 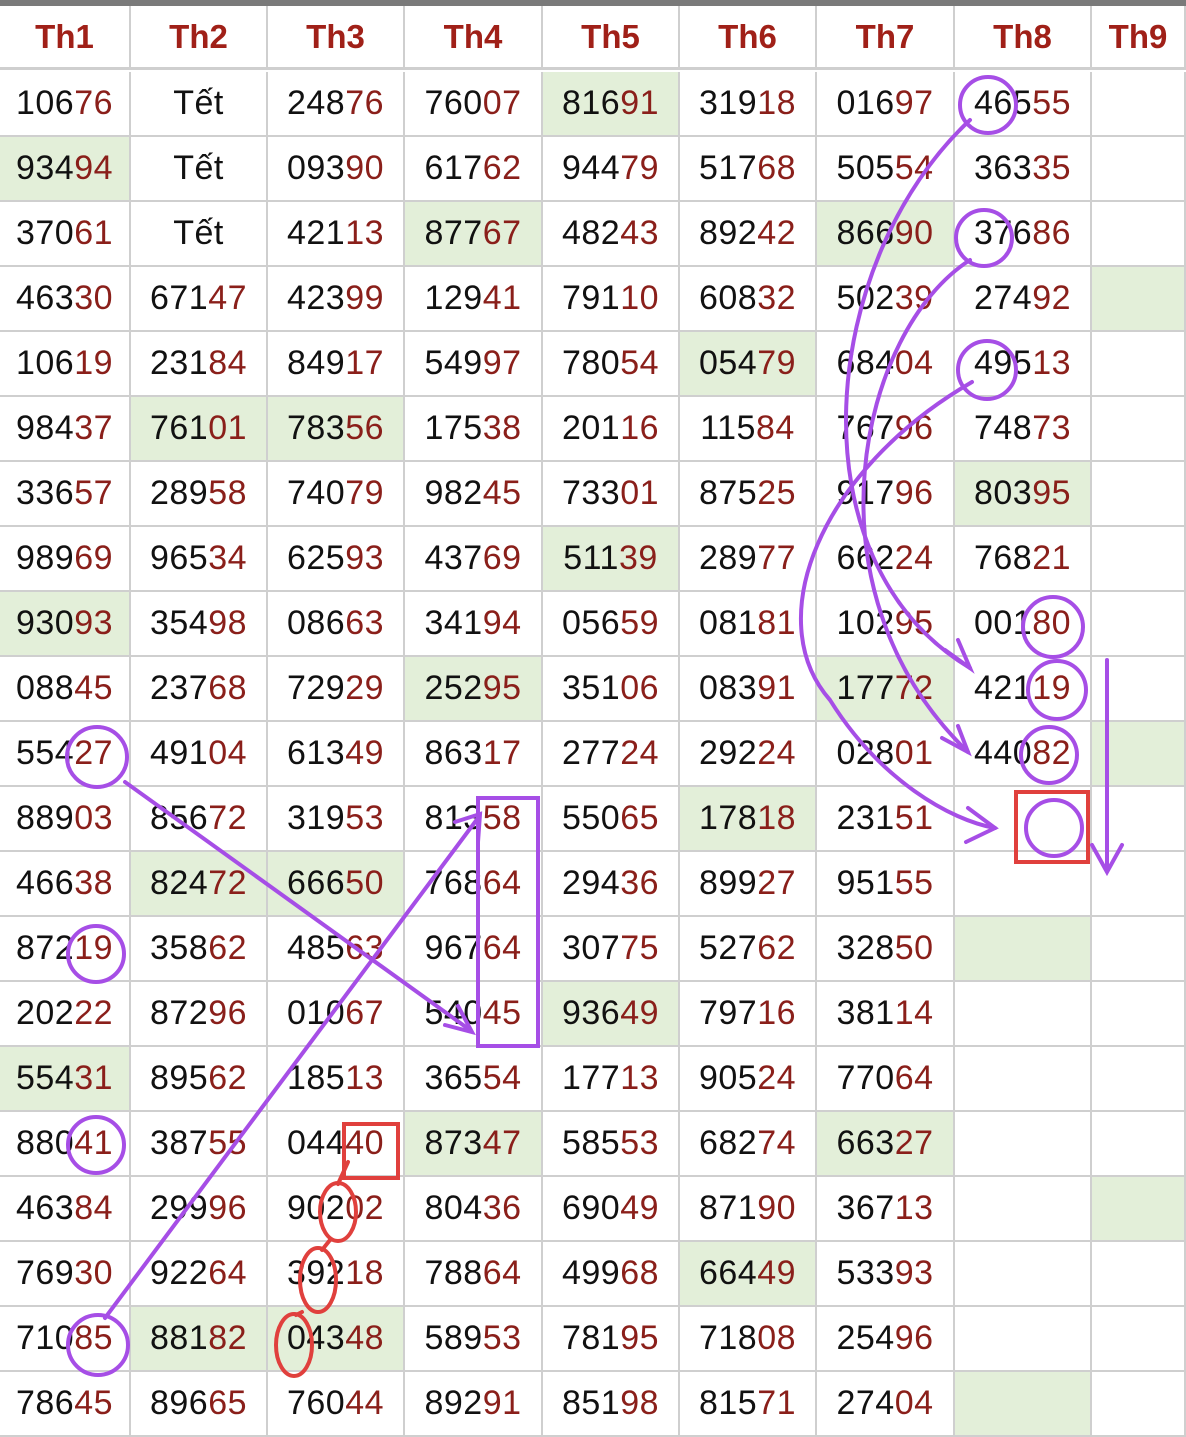 I want to click on cell-lead-digits: 102, so click(x=865, y=623).